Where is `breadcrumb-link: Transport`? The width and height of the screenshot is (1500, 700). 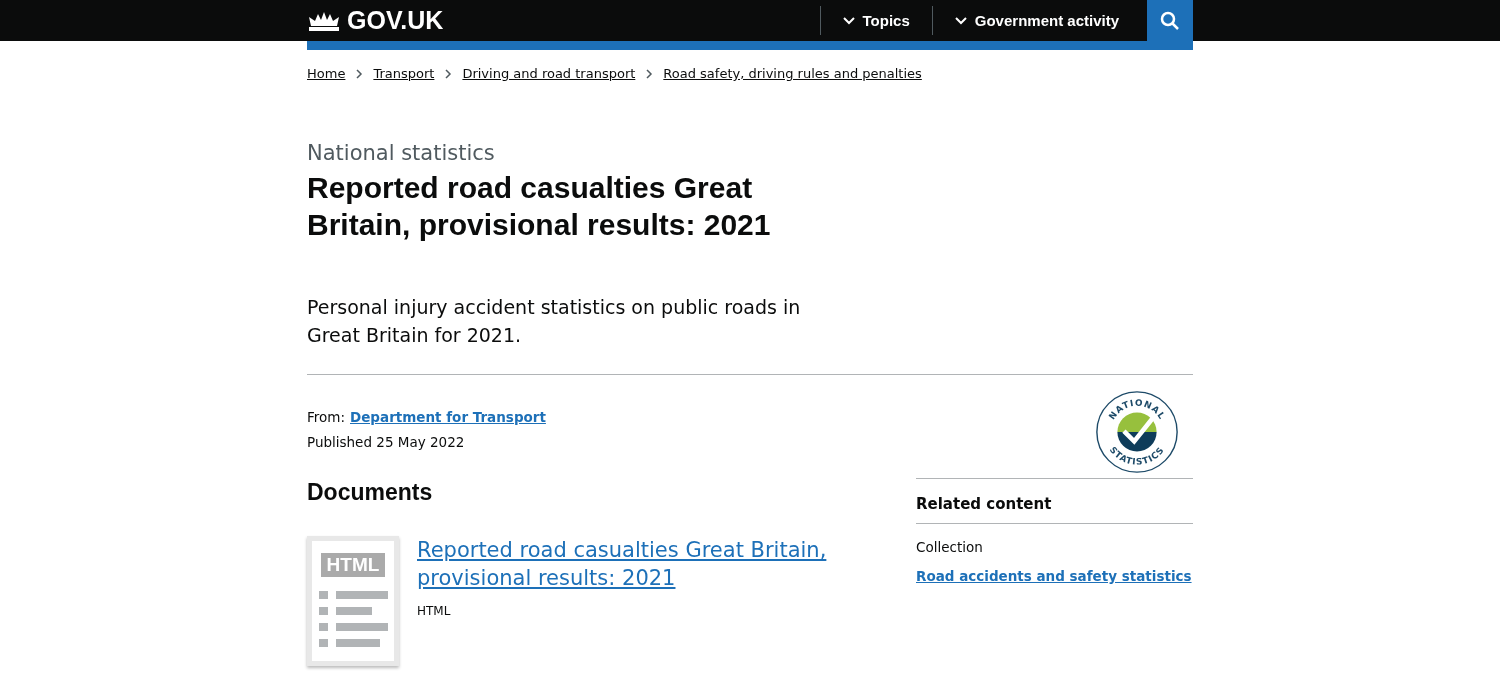
breadcrumb-link: Transport is located at coordinates (404, 73).